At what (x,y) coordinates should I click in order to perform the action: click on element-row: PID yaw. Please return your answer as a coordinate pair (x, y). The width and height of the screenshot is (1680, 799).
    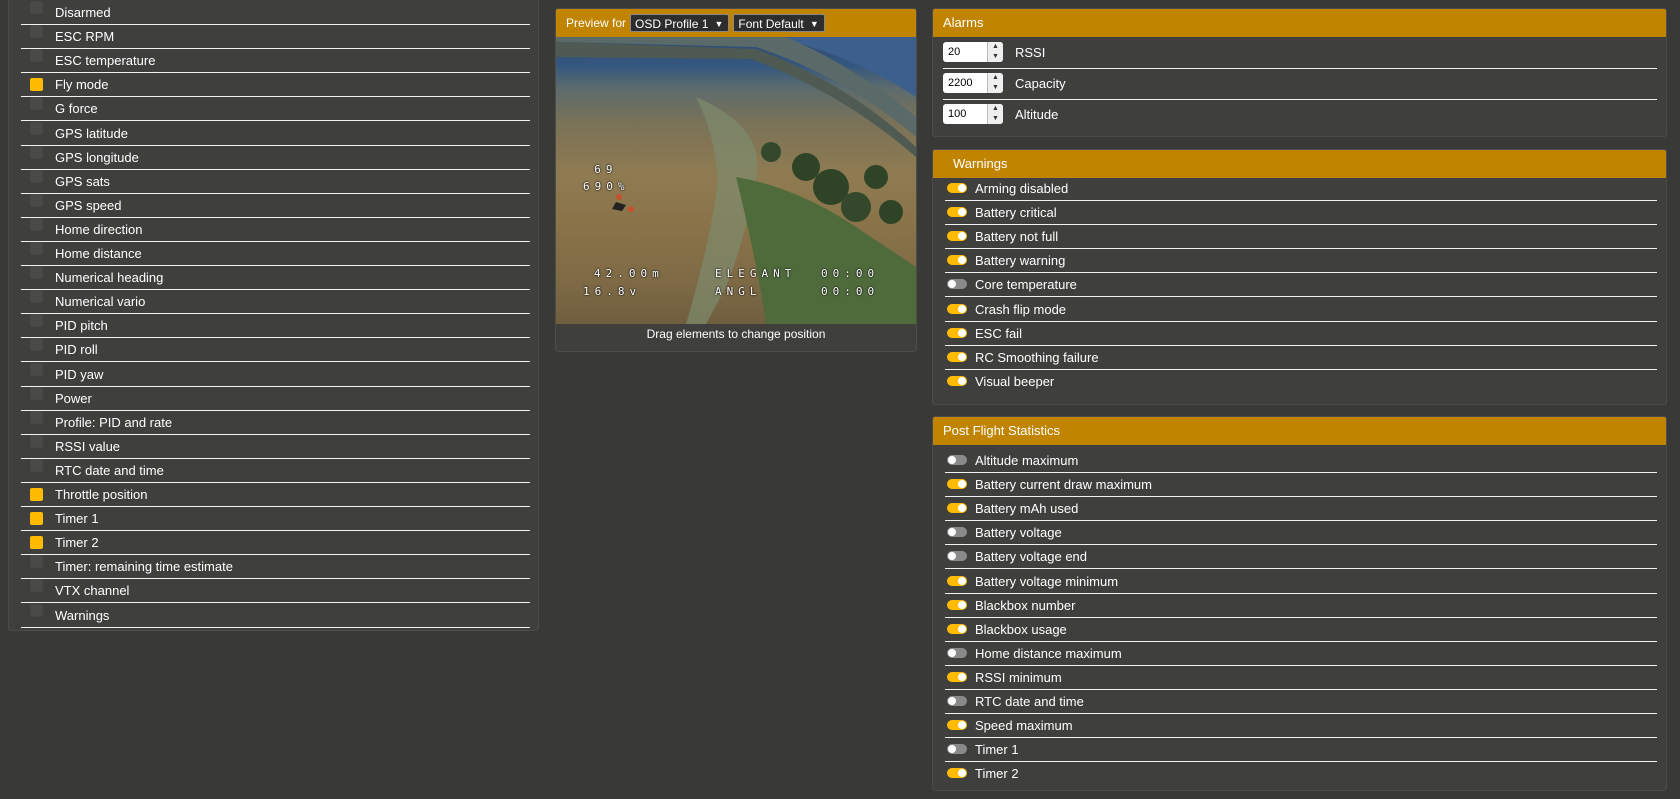
    Looking at the image, I should click on (275, 374).